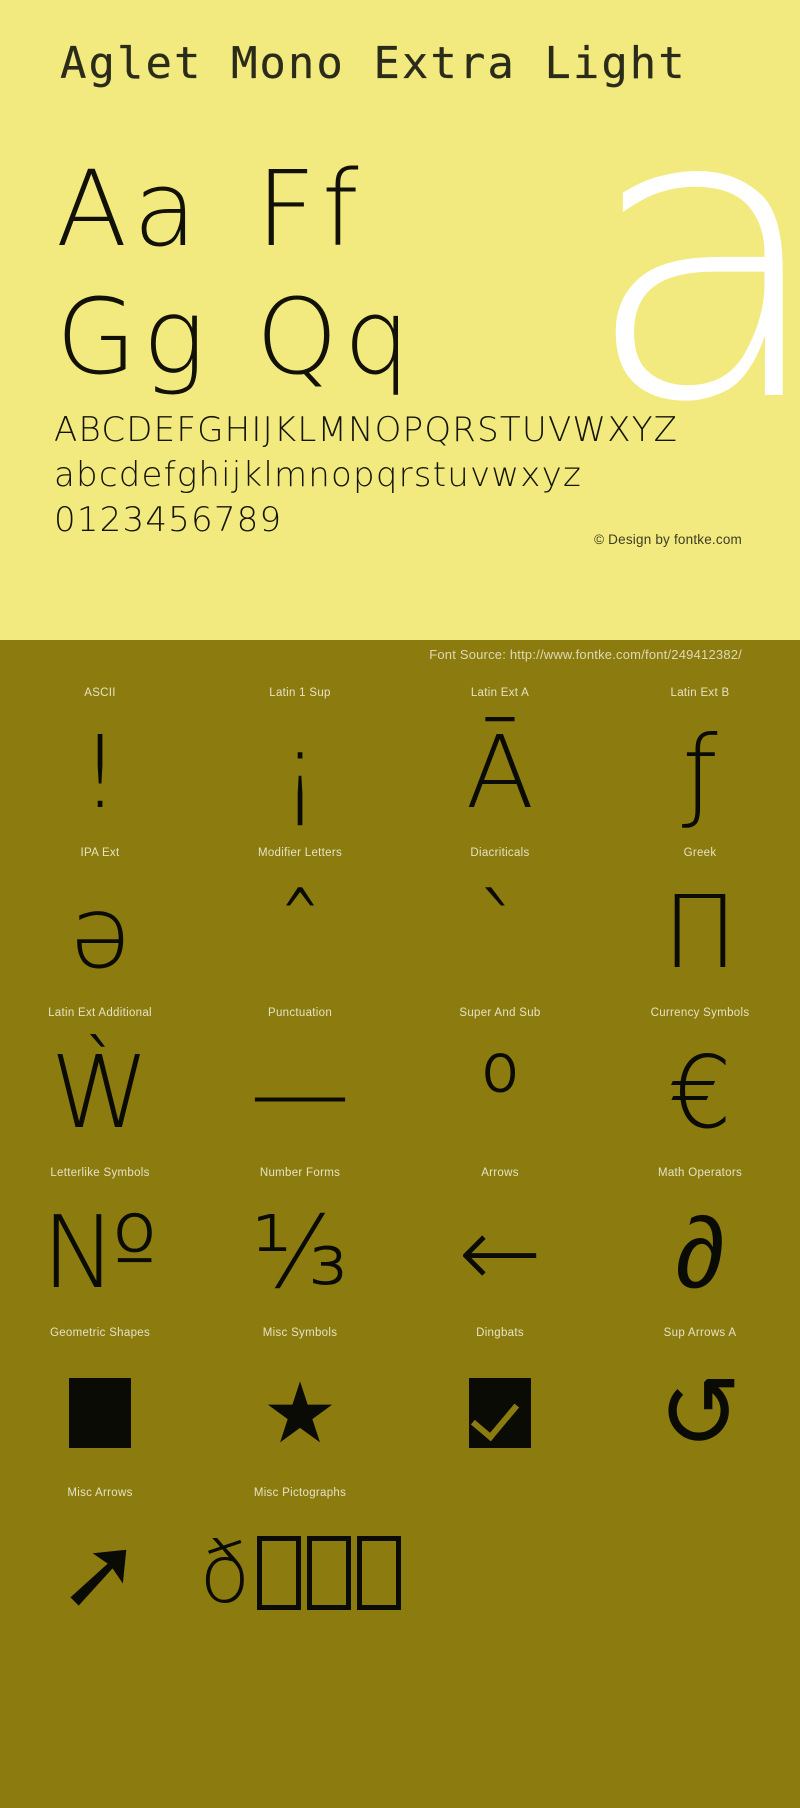  What do you see at coordinates (700, 1412) in the screenshot?
I see `glyph-sample: ↺` at bounding box center [700, 1412].